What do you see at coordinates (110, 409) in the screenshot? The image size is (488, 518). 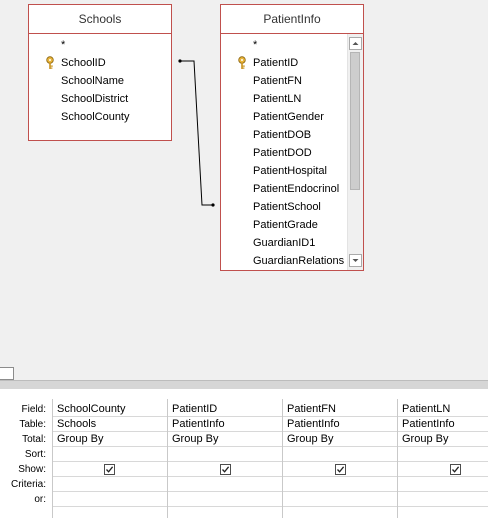 I see `field-cell: SchoolCounty` at bounding box center [110, 409].